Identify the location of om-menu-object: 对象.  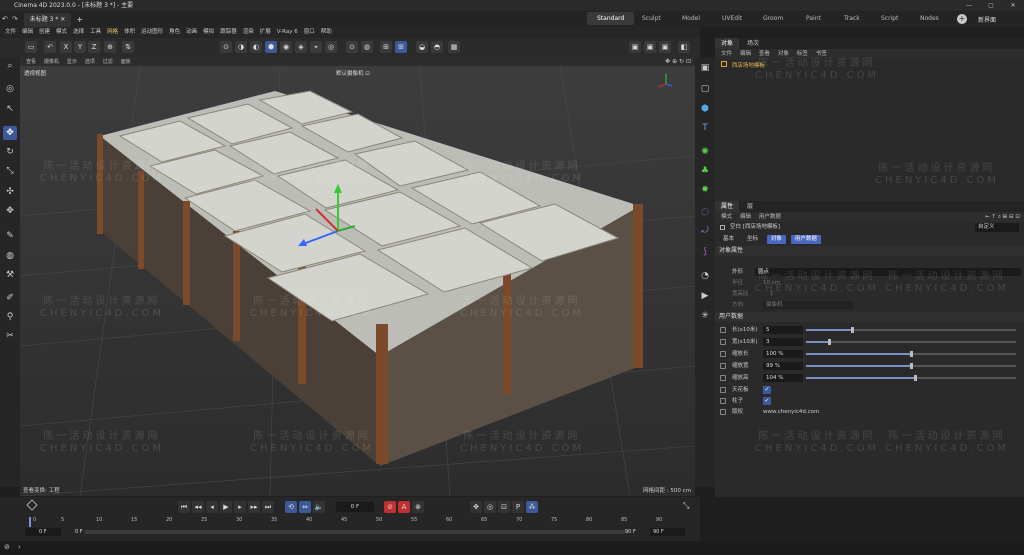
(783, 54).